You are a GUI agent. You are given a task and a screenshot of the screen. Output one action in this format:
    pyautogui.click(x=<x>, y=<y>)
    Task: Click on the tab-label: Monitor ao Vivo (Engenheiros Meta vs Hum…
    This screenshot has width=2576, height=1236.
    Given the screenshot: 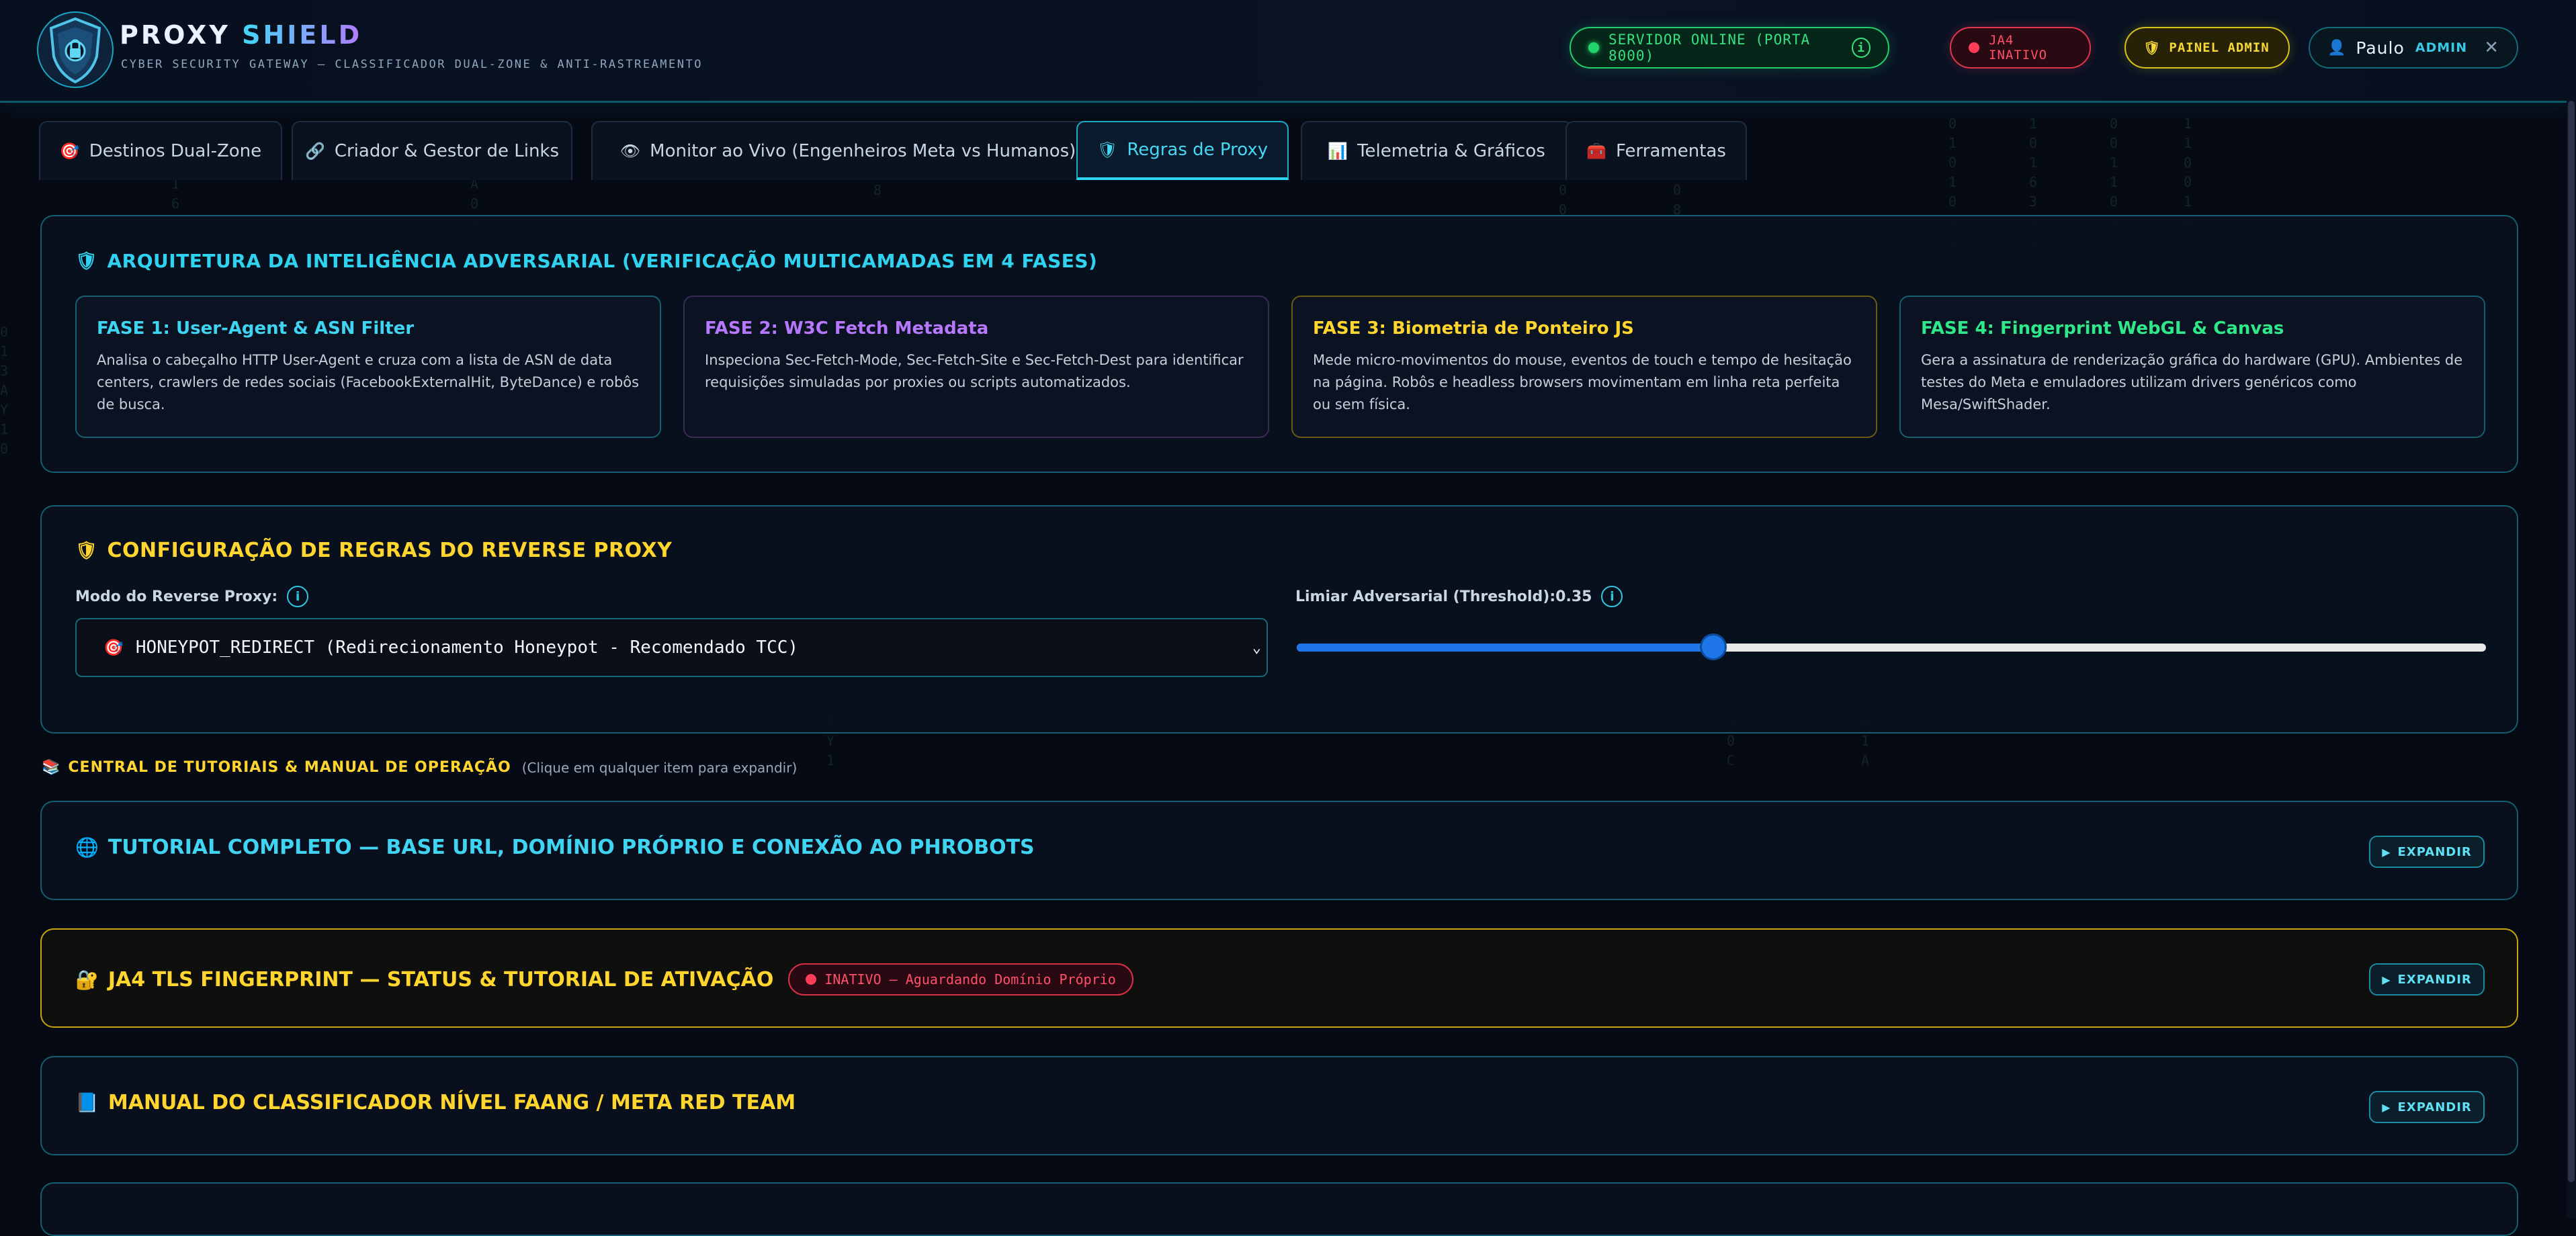 What is the action you would take?
    pyautogui.click(x=863, y=151)
    